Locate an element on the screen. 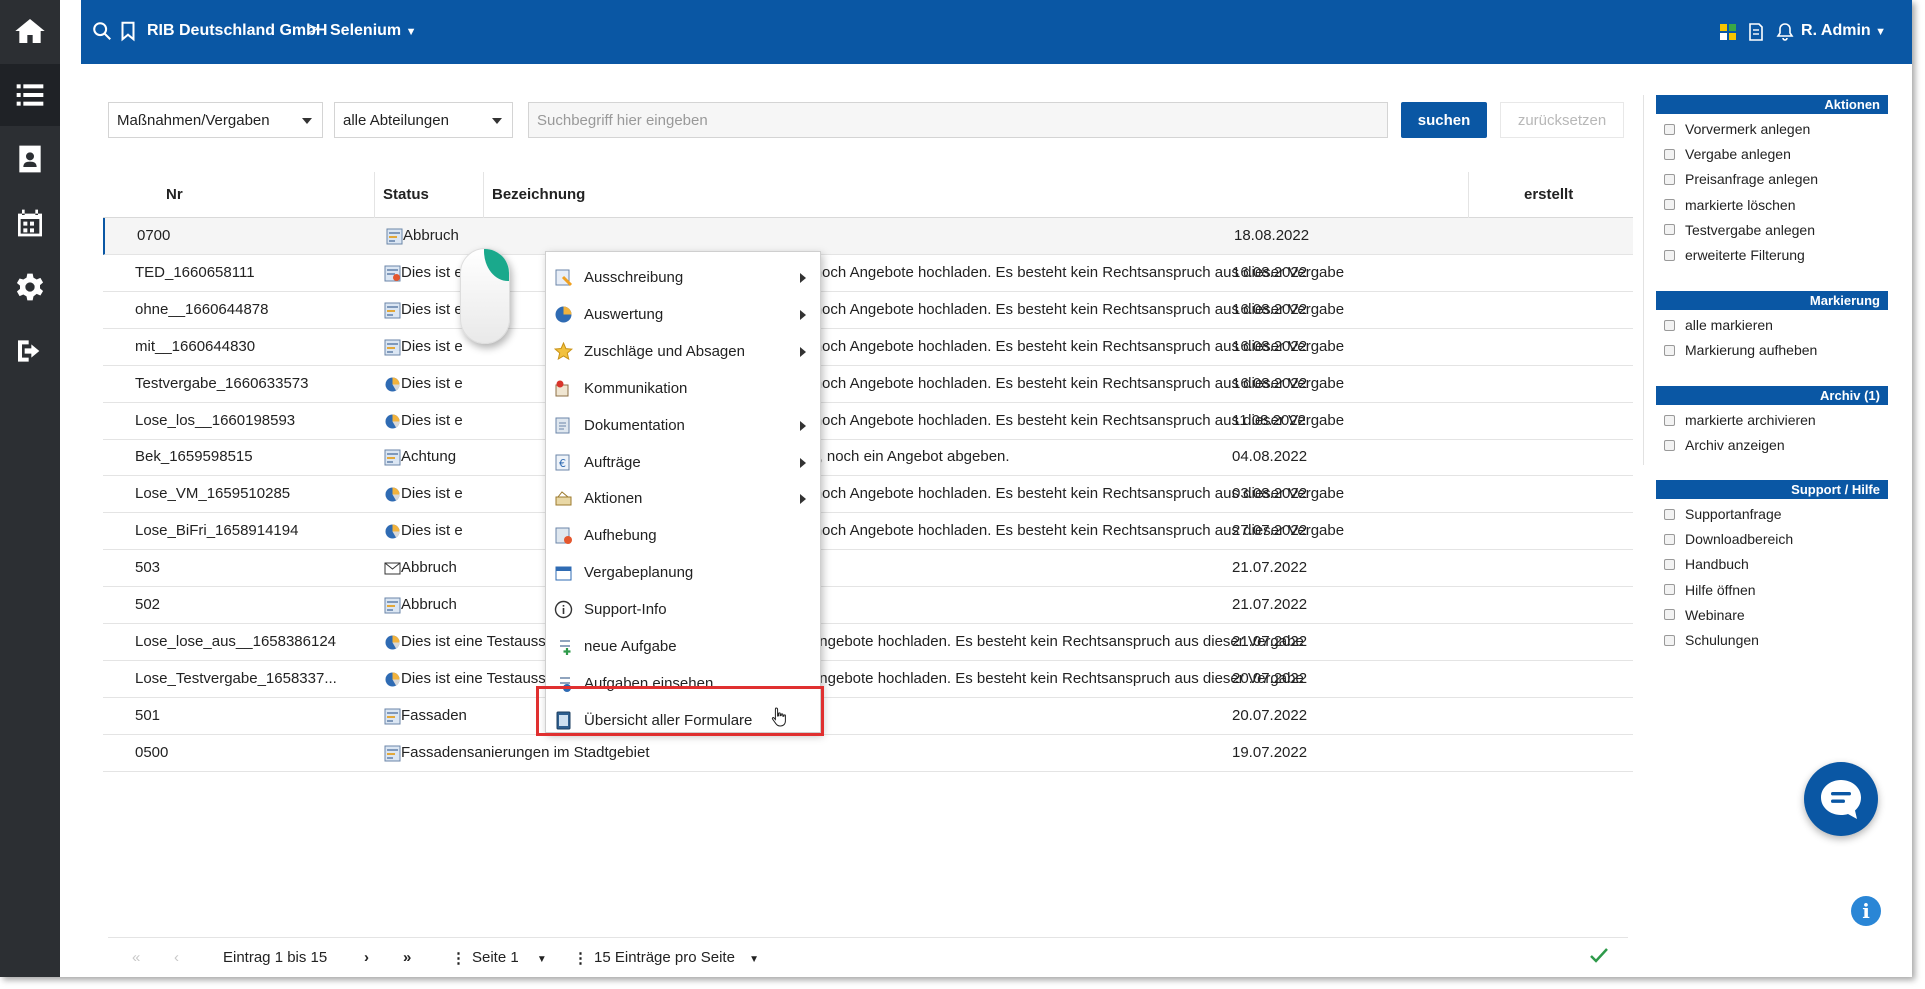 The height and width of the screenshot is (989, 1925). menu-item-label: Aufträge is located at coordinates (612, 462).